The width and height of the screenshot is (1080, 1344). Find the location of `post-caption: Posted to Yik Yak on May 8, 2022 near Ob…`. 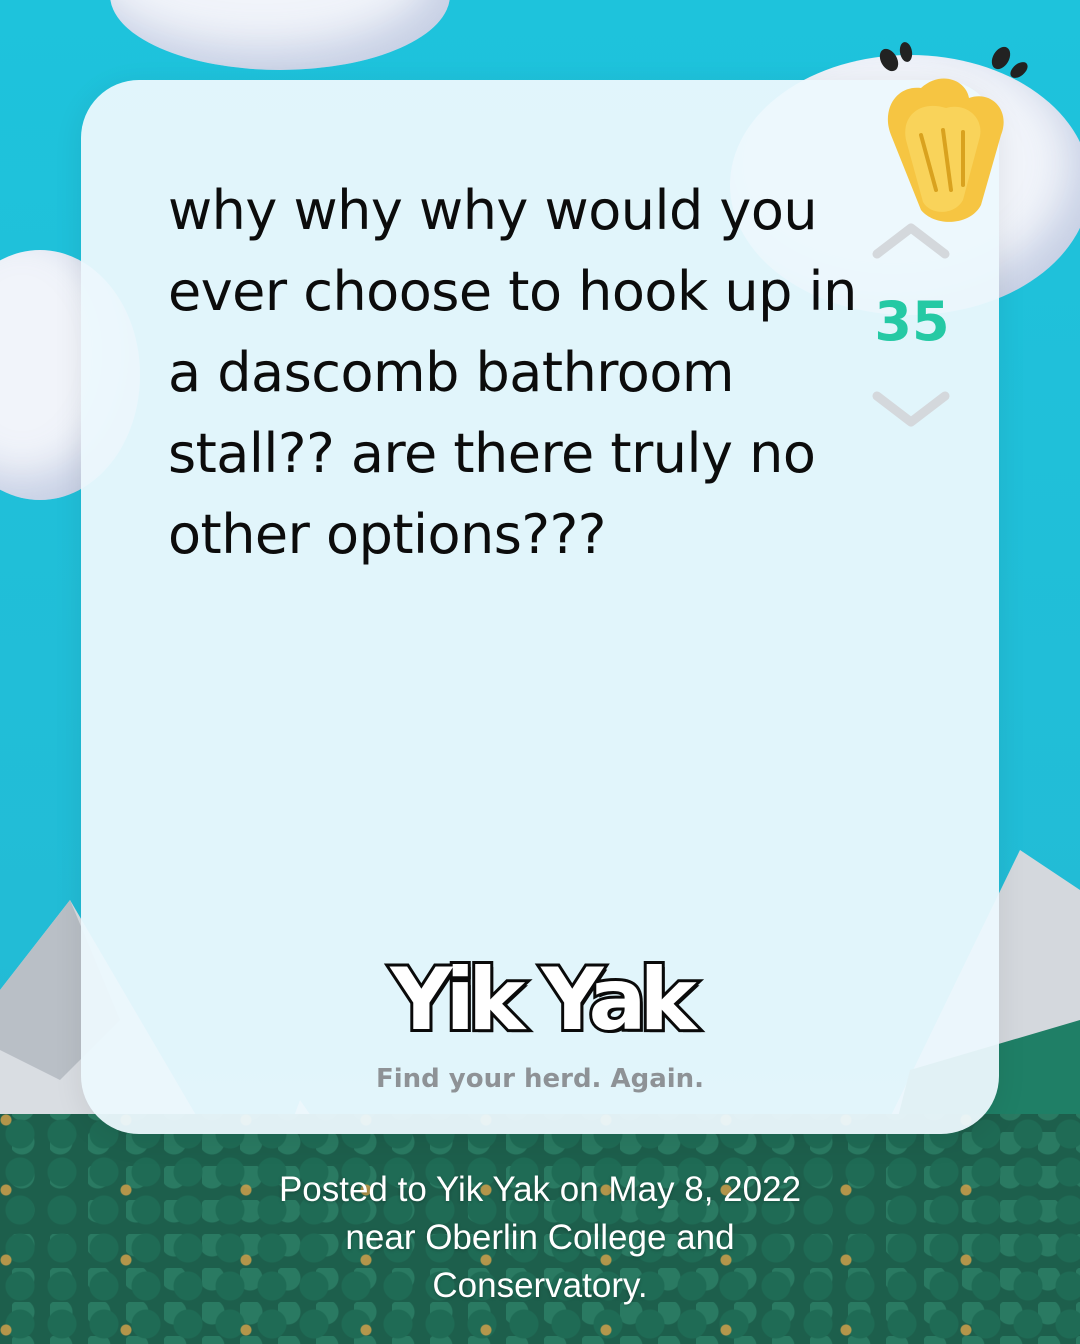

post-caption: Posted to Yik Yak on May 8, 2022 near Ob… is located at coordinates (540, 1237).